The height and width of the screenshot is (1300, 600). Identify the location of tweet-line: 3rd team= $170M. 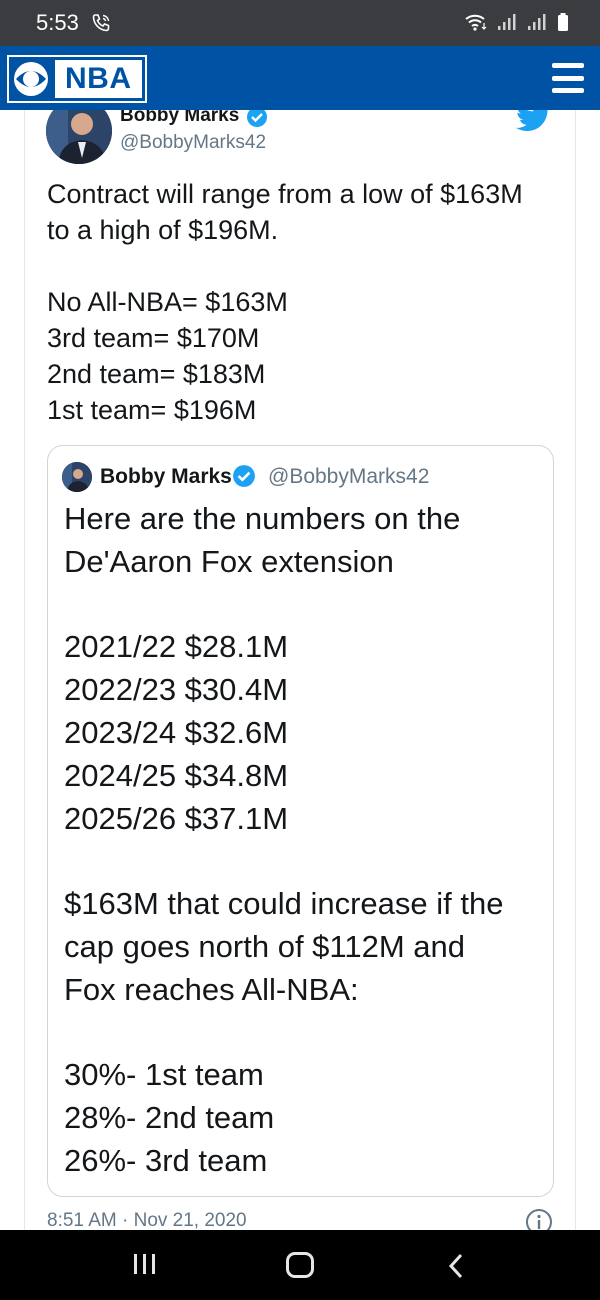
(153, 338).